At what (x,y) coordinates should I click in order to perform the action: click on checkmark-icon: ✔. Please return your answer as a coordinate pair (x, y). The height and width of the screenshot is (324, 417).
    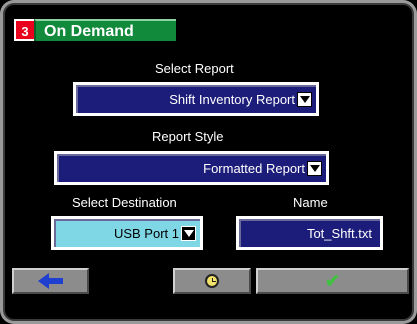
    Looking at the image, I should click on (332, 281).